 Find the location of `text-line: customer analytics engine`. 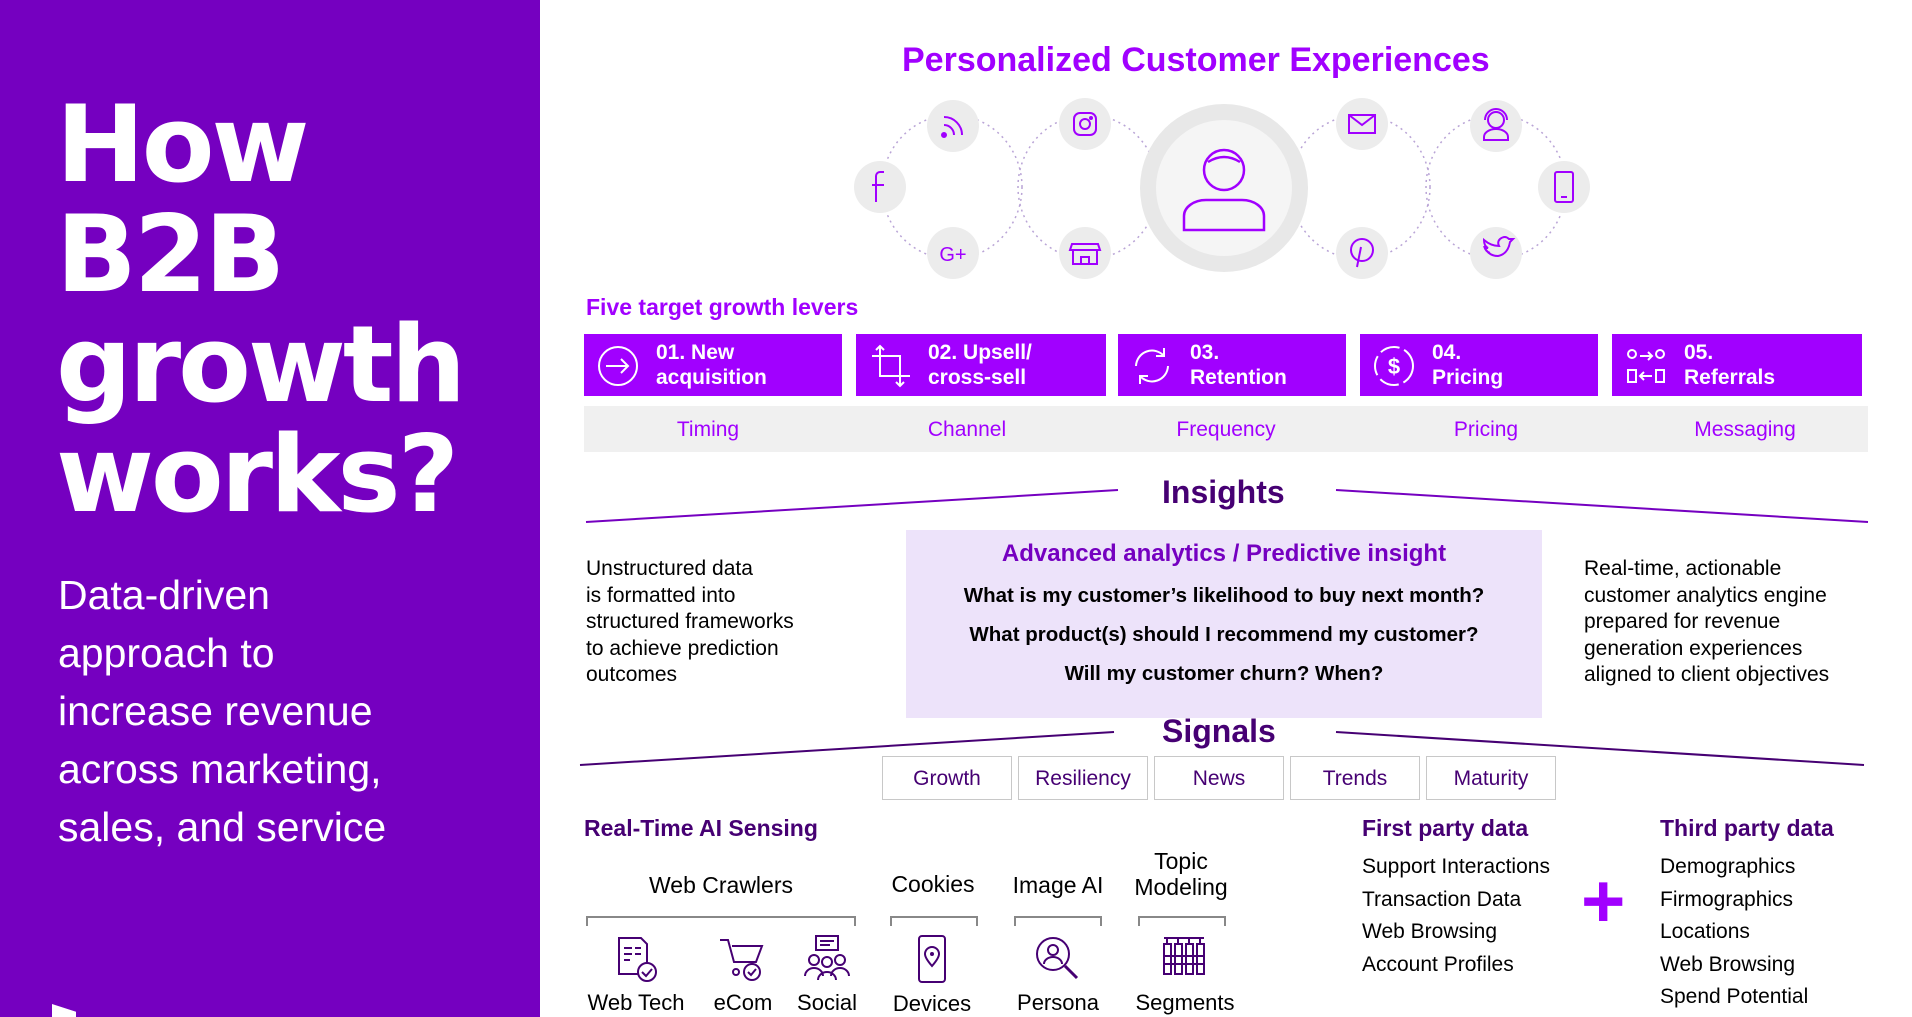

text-line: customer analytics engine is located at coordinates (1705, 595).